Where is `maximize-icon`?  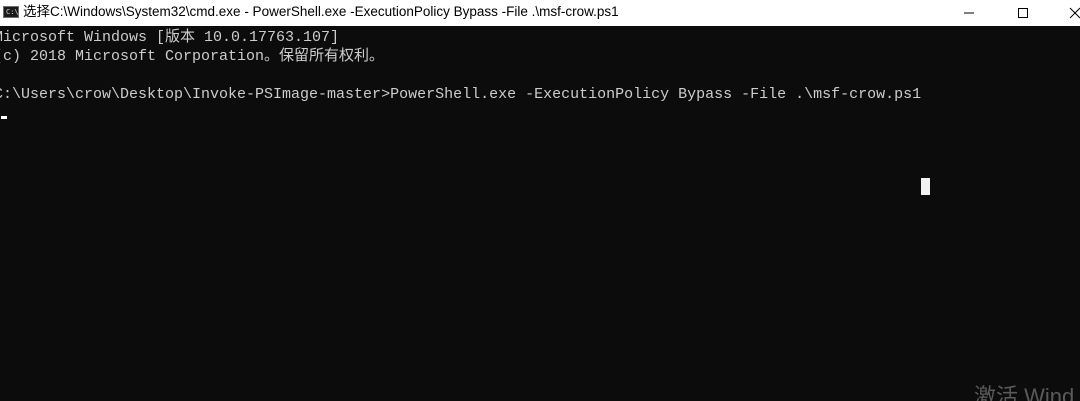
maximize-icon is located at coordinates (1023, 13).